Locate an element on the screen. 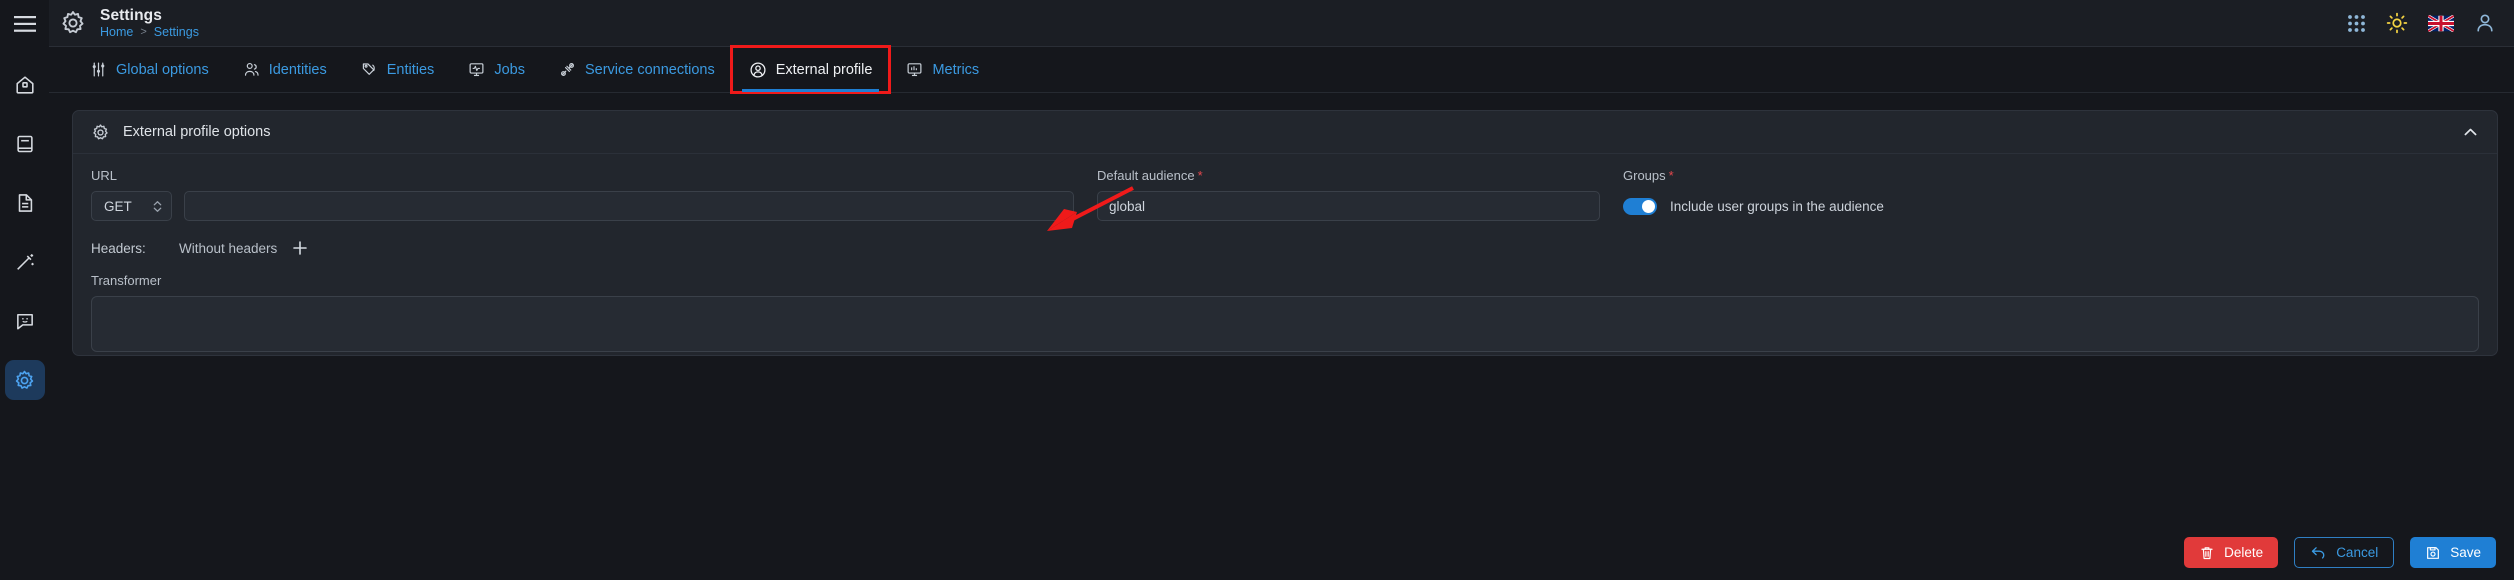 This screenshot has width=2514, height=580. user-circle-icon is located at coordinates (758, 70).